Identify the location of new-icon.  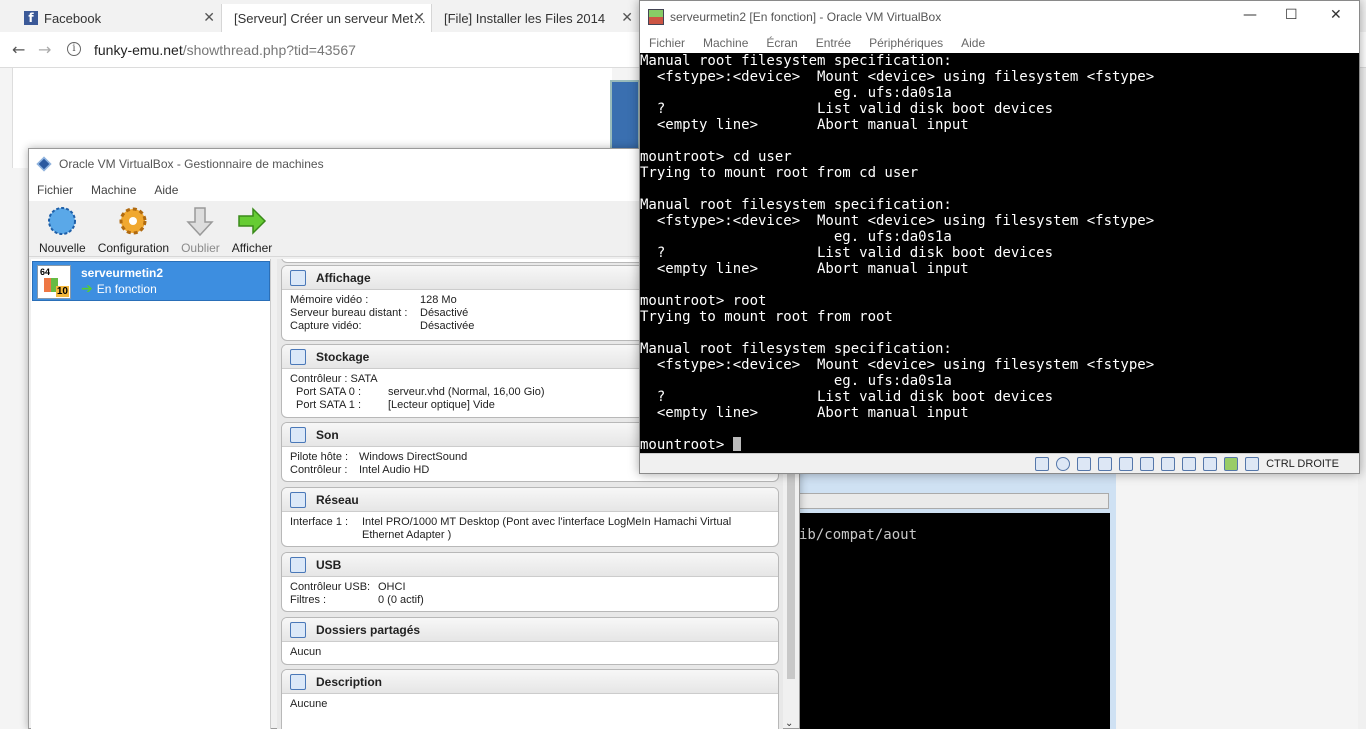
(62, 221).